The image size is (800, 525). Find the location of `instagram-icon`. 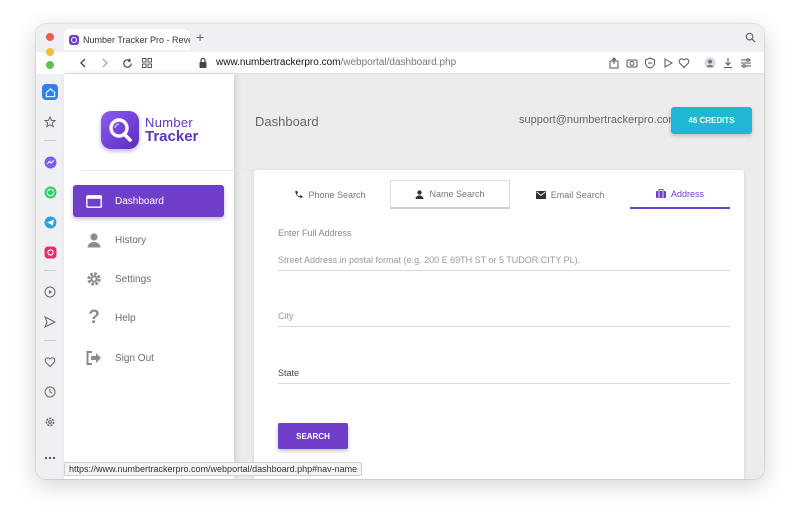

instagram-icon is located at coordinates (50, 252).